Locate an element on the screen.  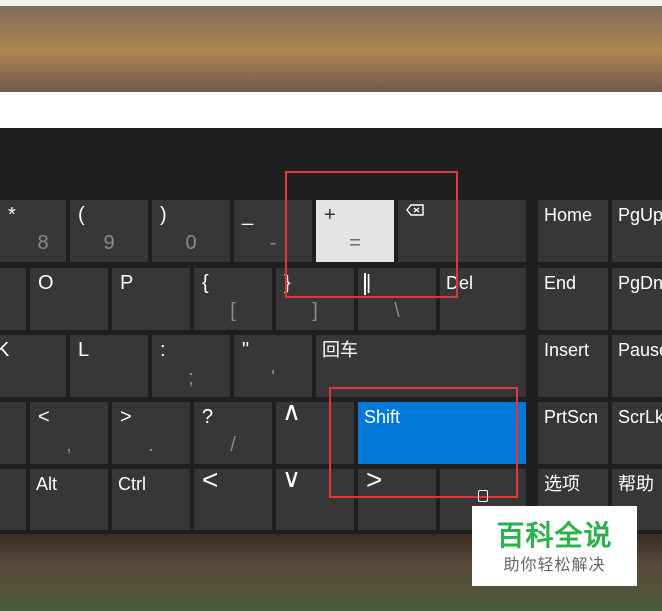
key-bottom-label: 0 is located at coordinates (191, 243).